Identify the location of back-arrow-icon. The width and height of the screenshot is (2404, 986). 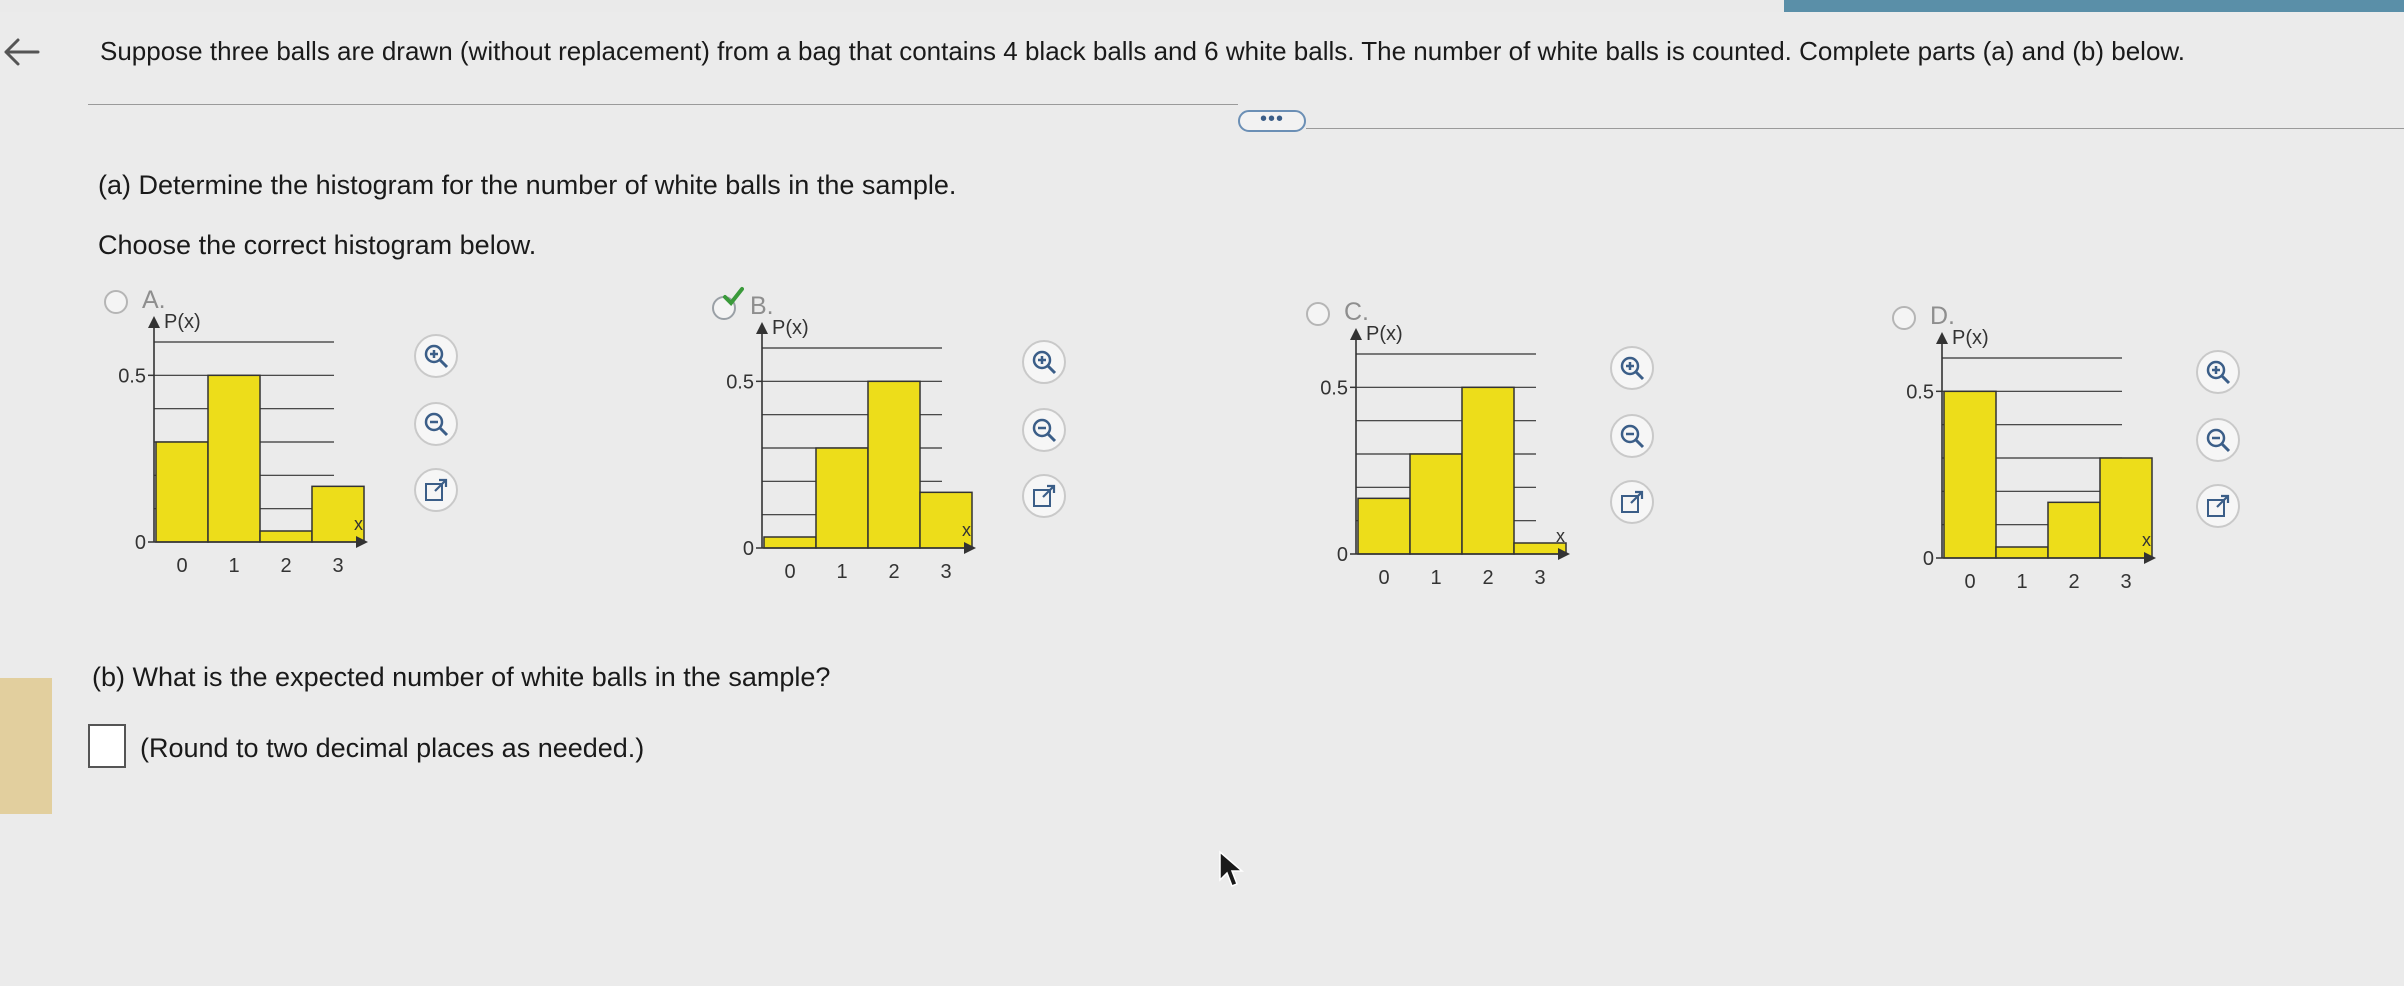
(22, 52).